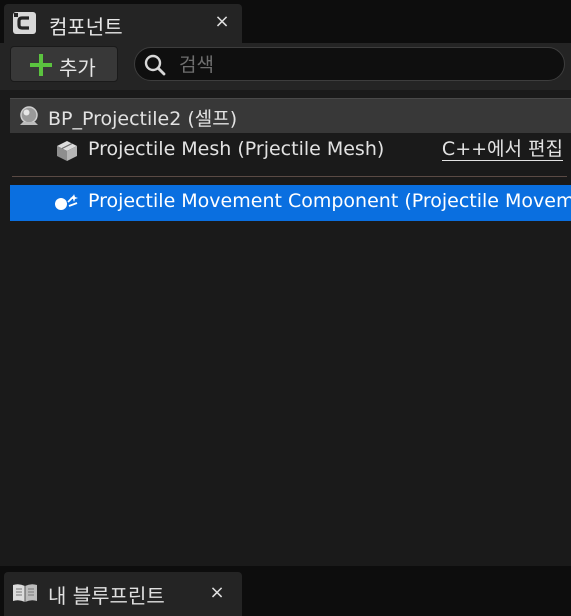 This screenshot has width=571, height=616. Describe the element at coordinates (236, 149) in the screenshot. I see `tree-item-label: Projectile Mesh (Prjectile Mesh)` at that location.